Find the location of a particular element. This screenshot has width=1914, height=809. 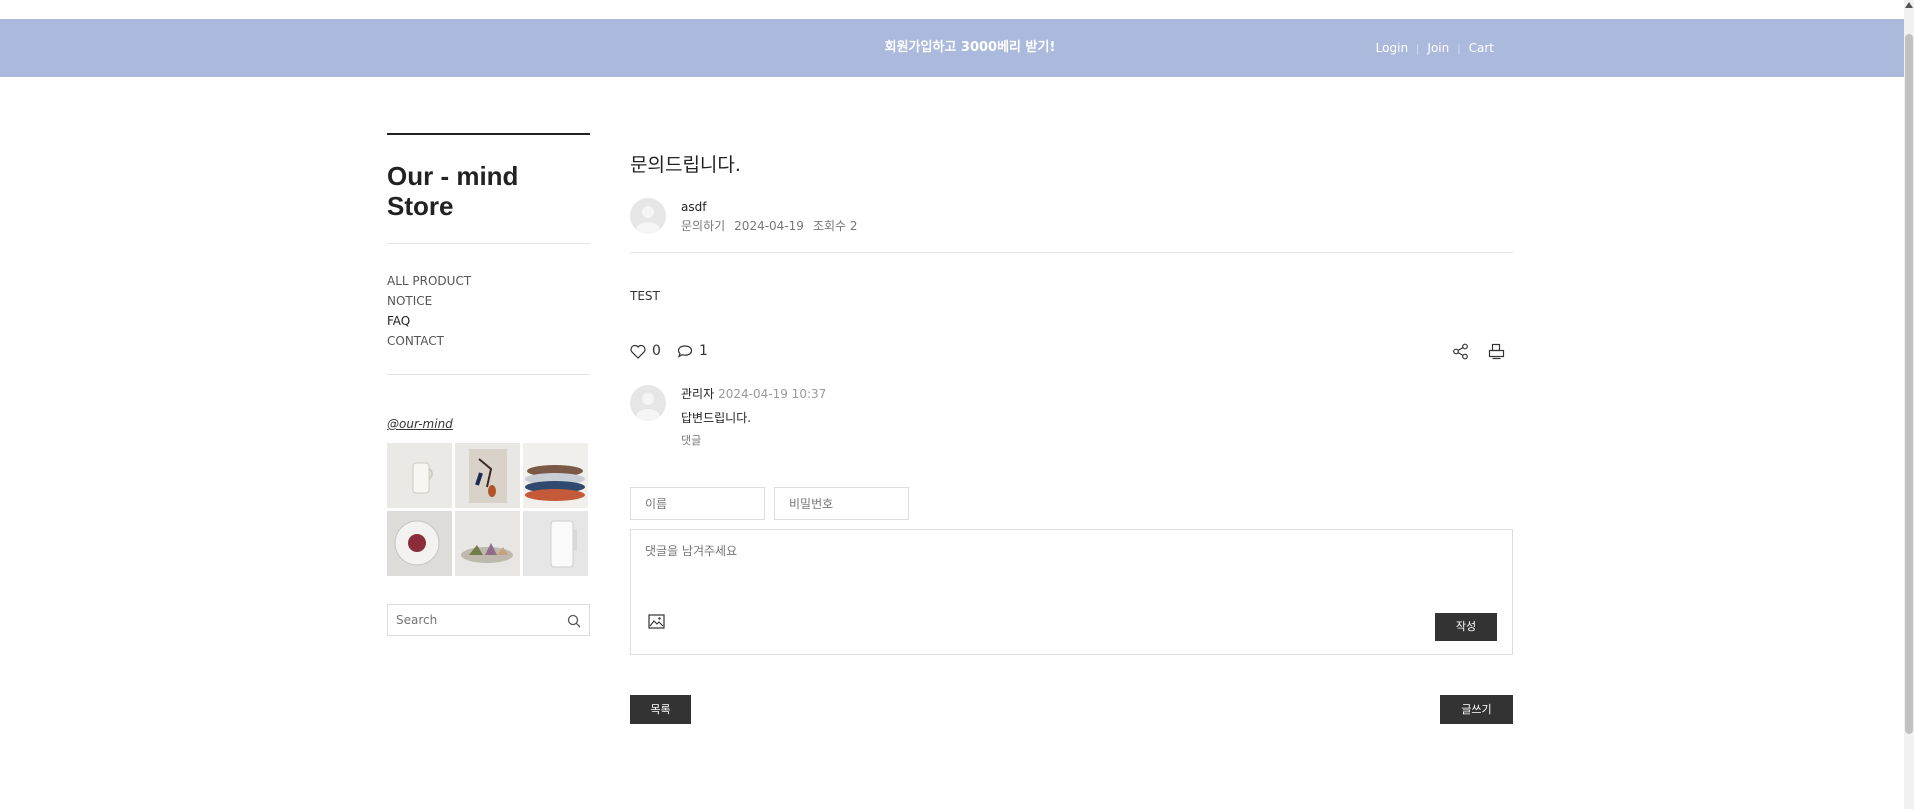

menu-item-contact: CONTACT is located at coordinates (488, 341).